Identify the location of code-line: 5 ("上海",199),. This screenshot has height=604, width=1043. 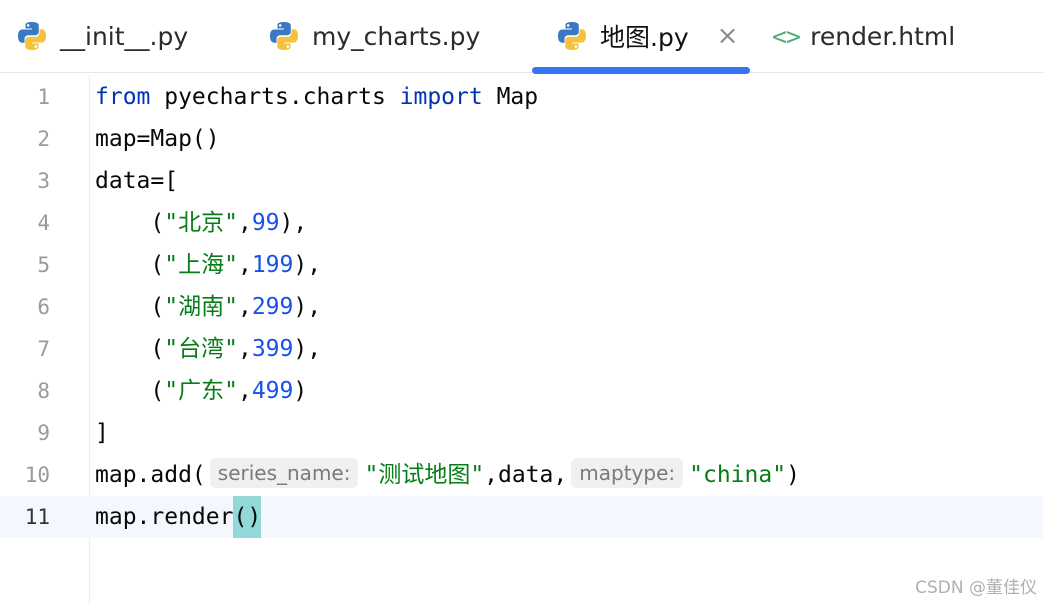
(521, 265).